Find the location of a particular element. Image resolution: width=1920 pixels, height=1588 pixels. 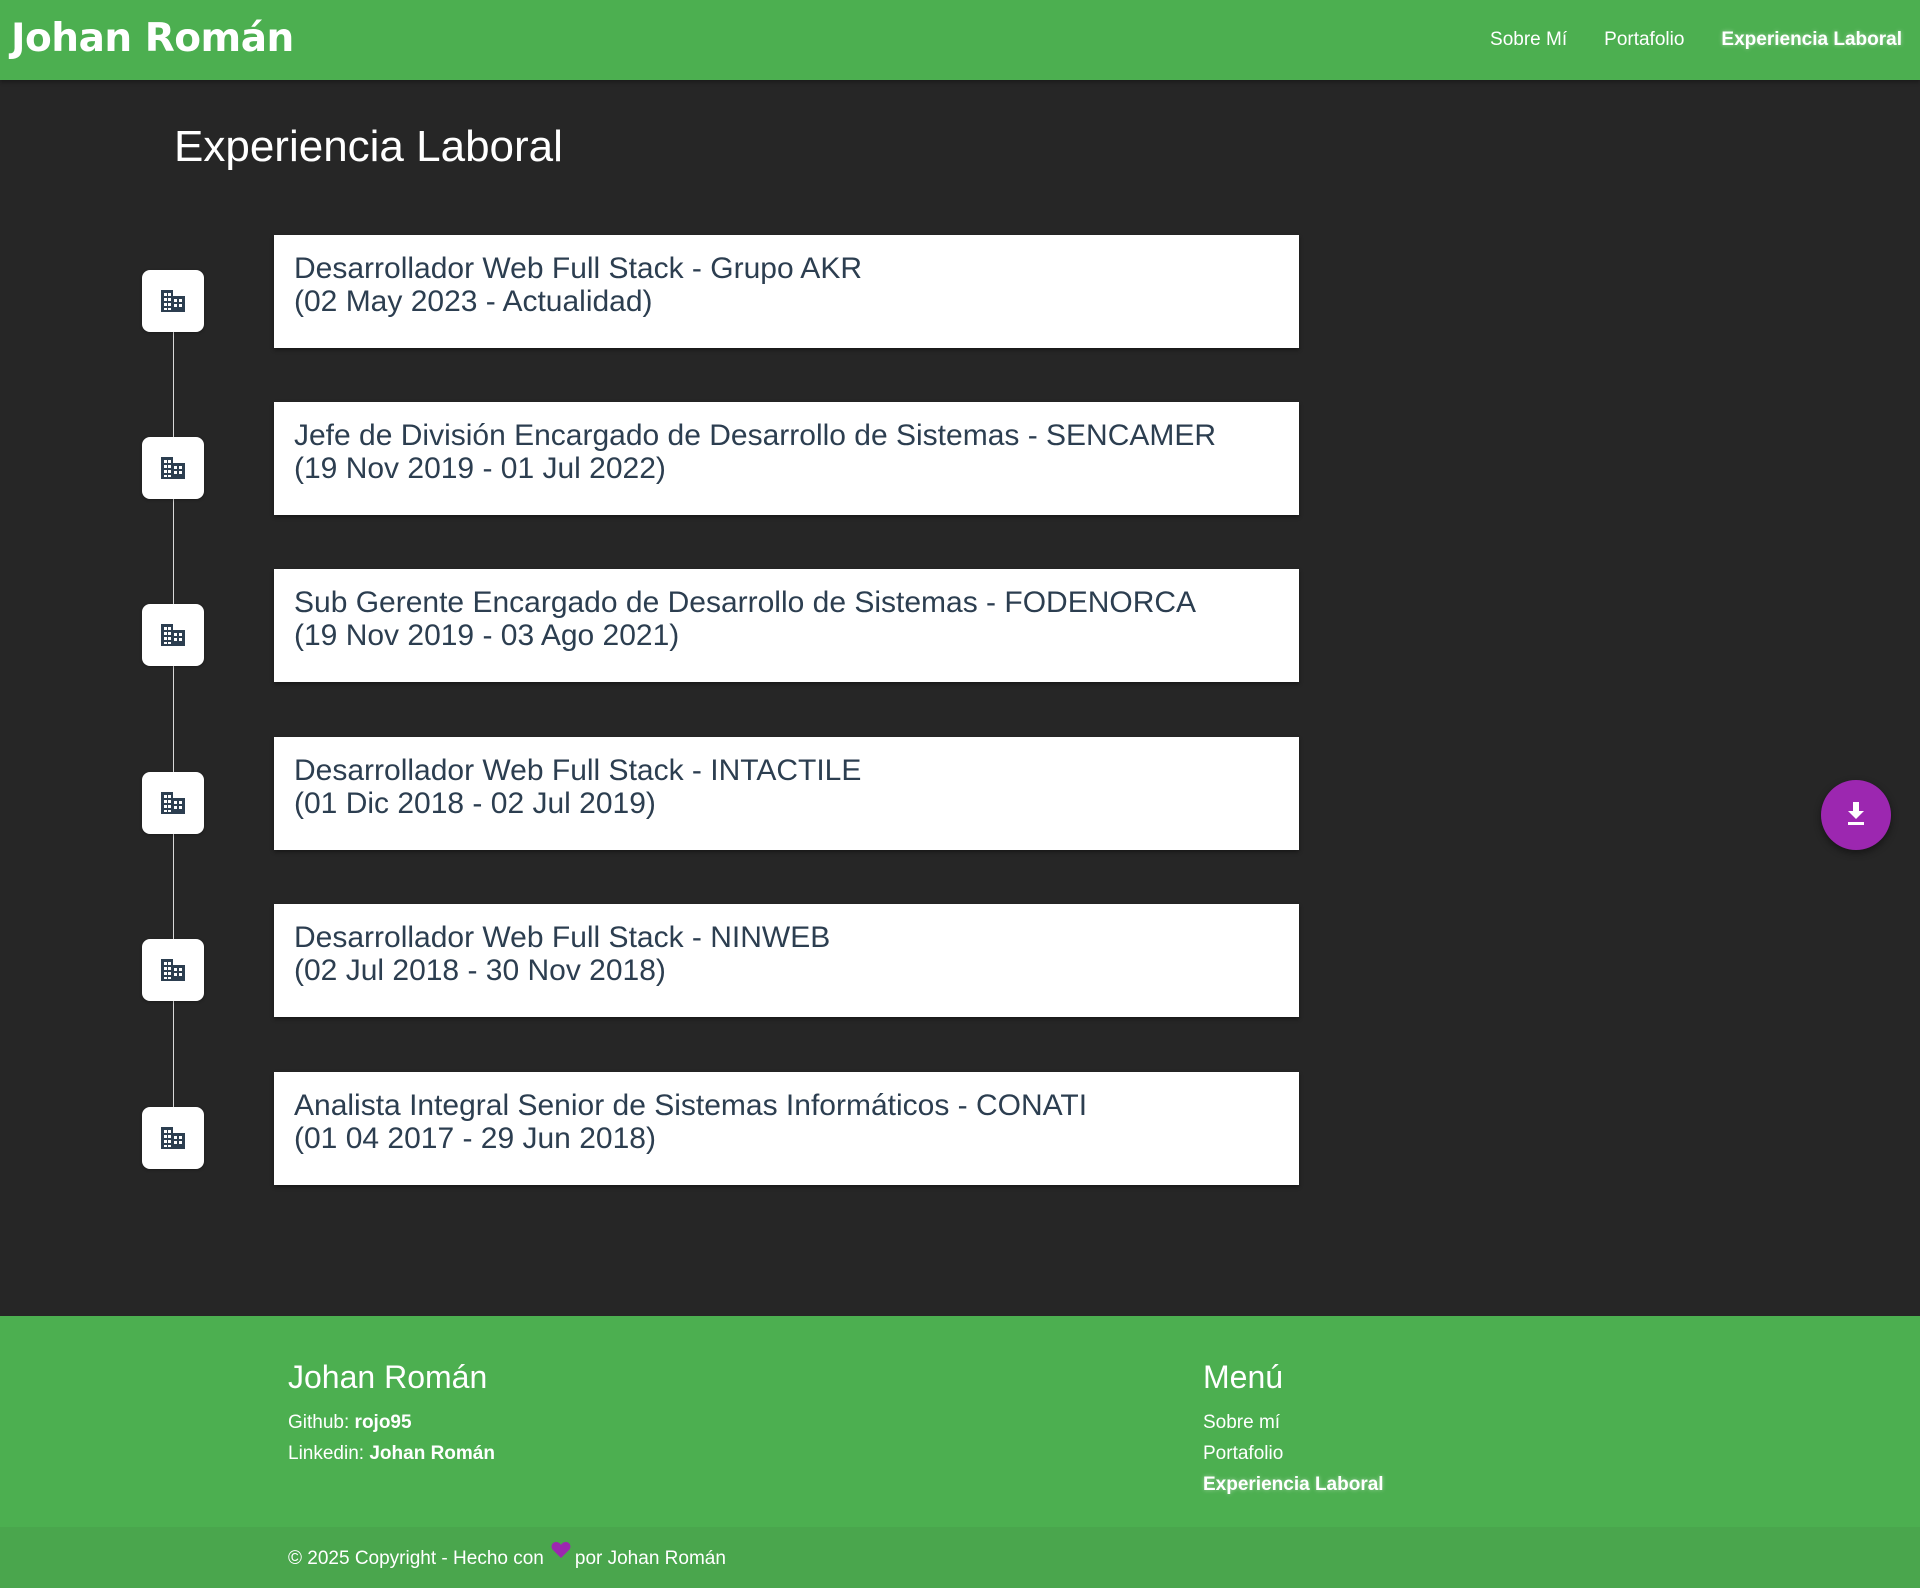

footer-linkedin: Linkedin: Johan Román is located at coordinates (391, 1454).